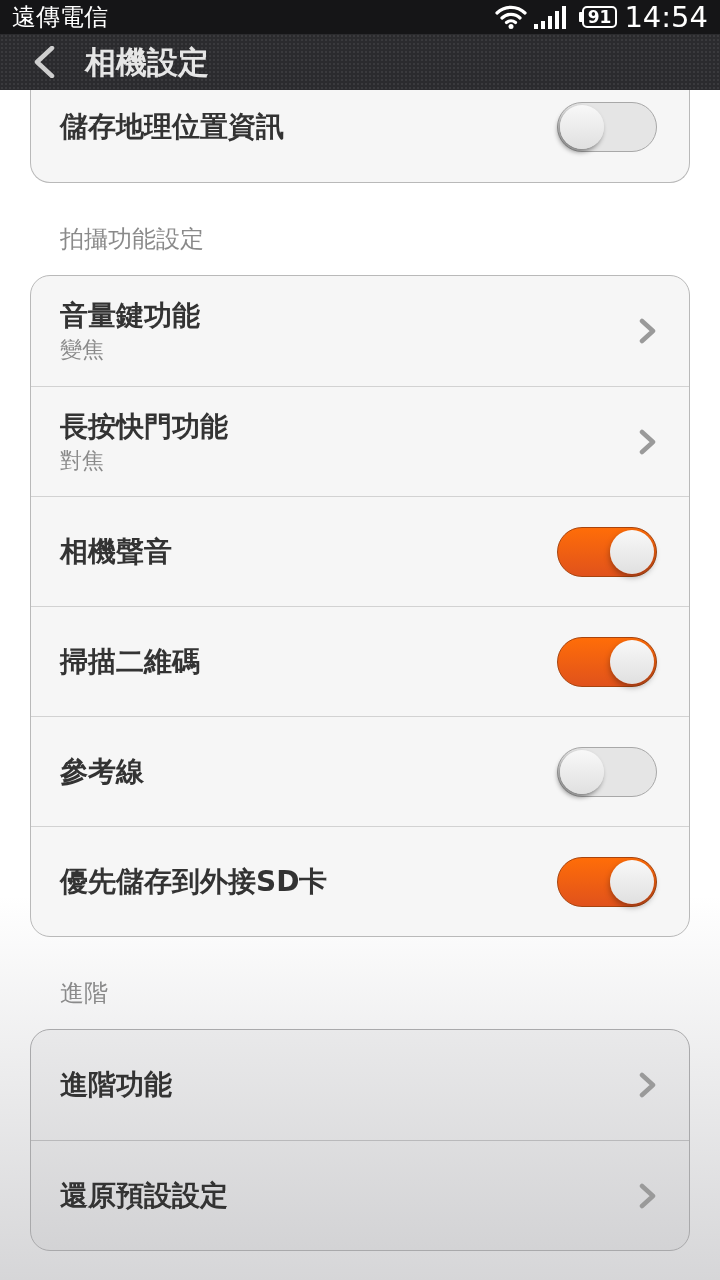 This screenshot has width=720, height=1280. What do you see at coordinates (116, 551) in the screenshot?
I see `setting-label: 相機聲音` at bounding box center [116, 551].